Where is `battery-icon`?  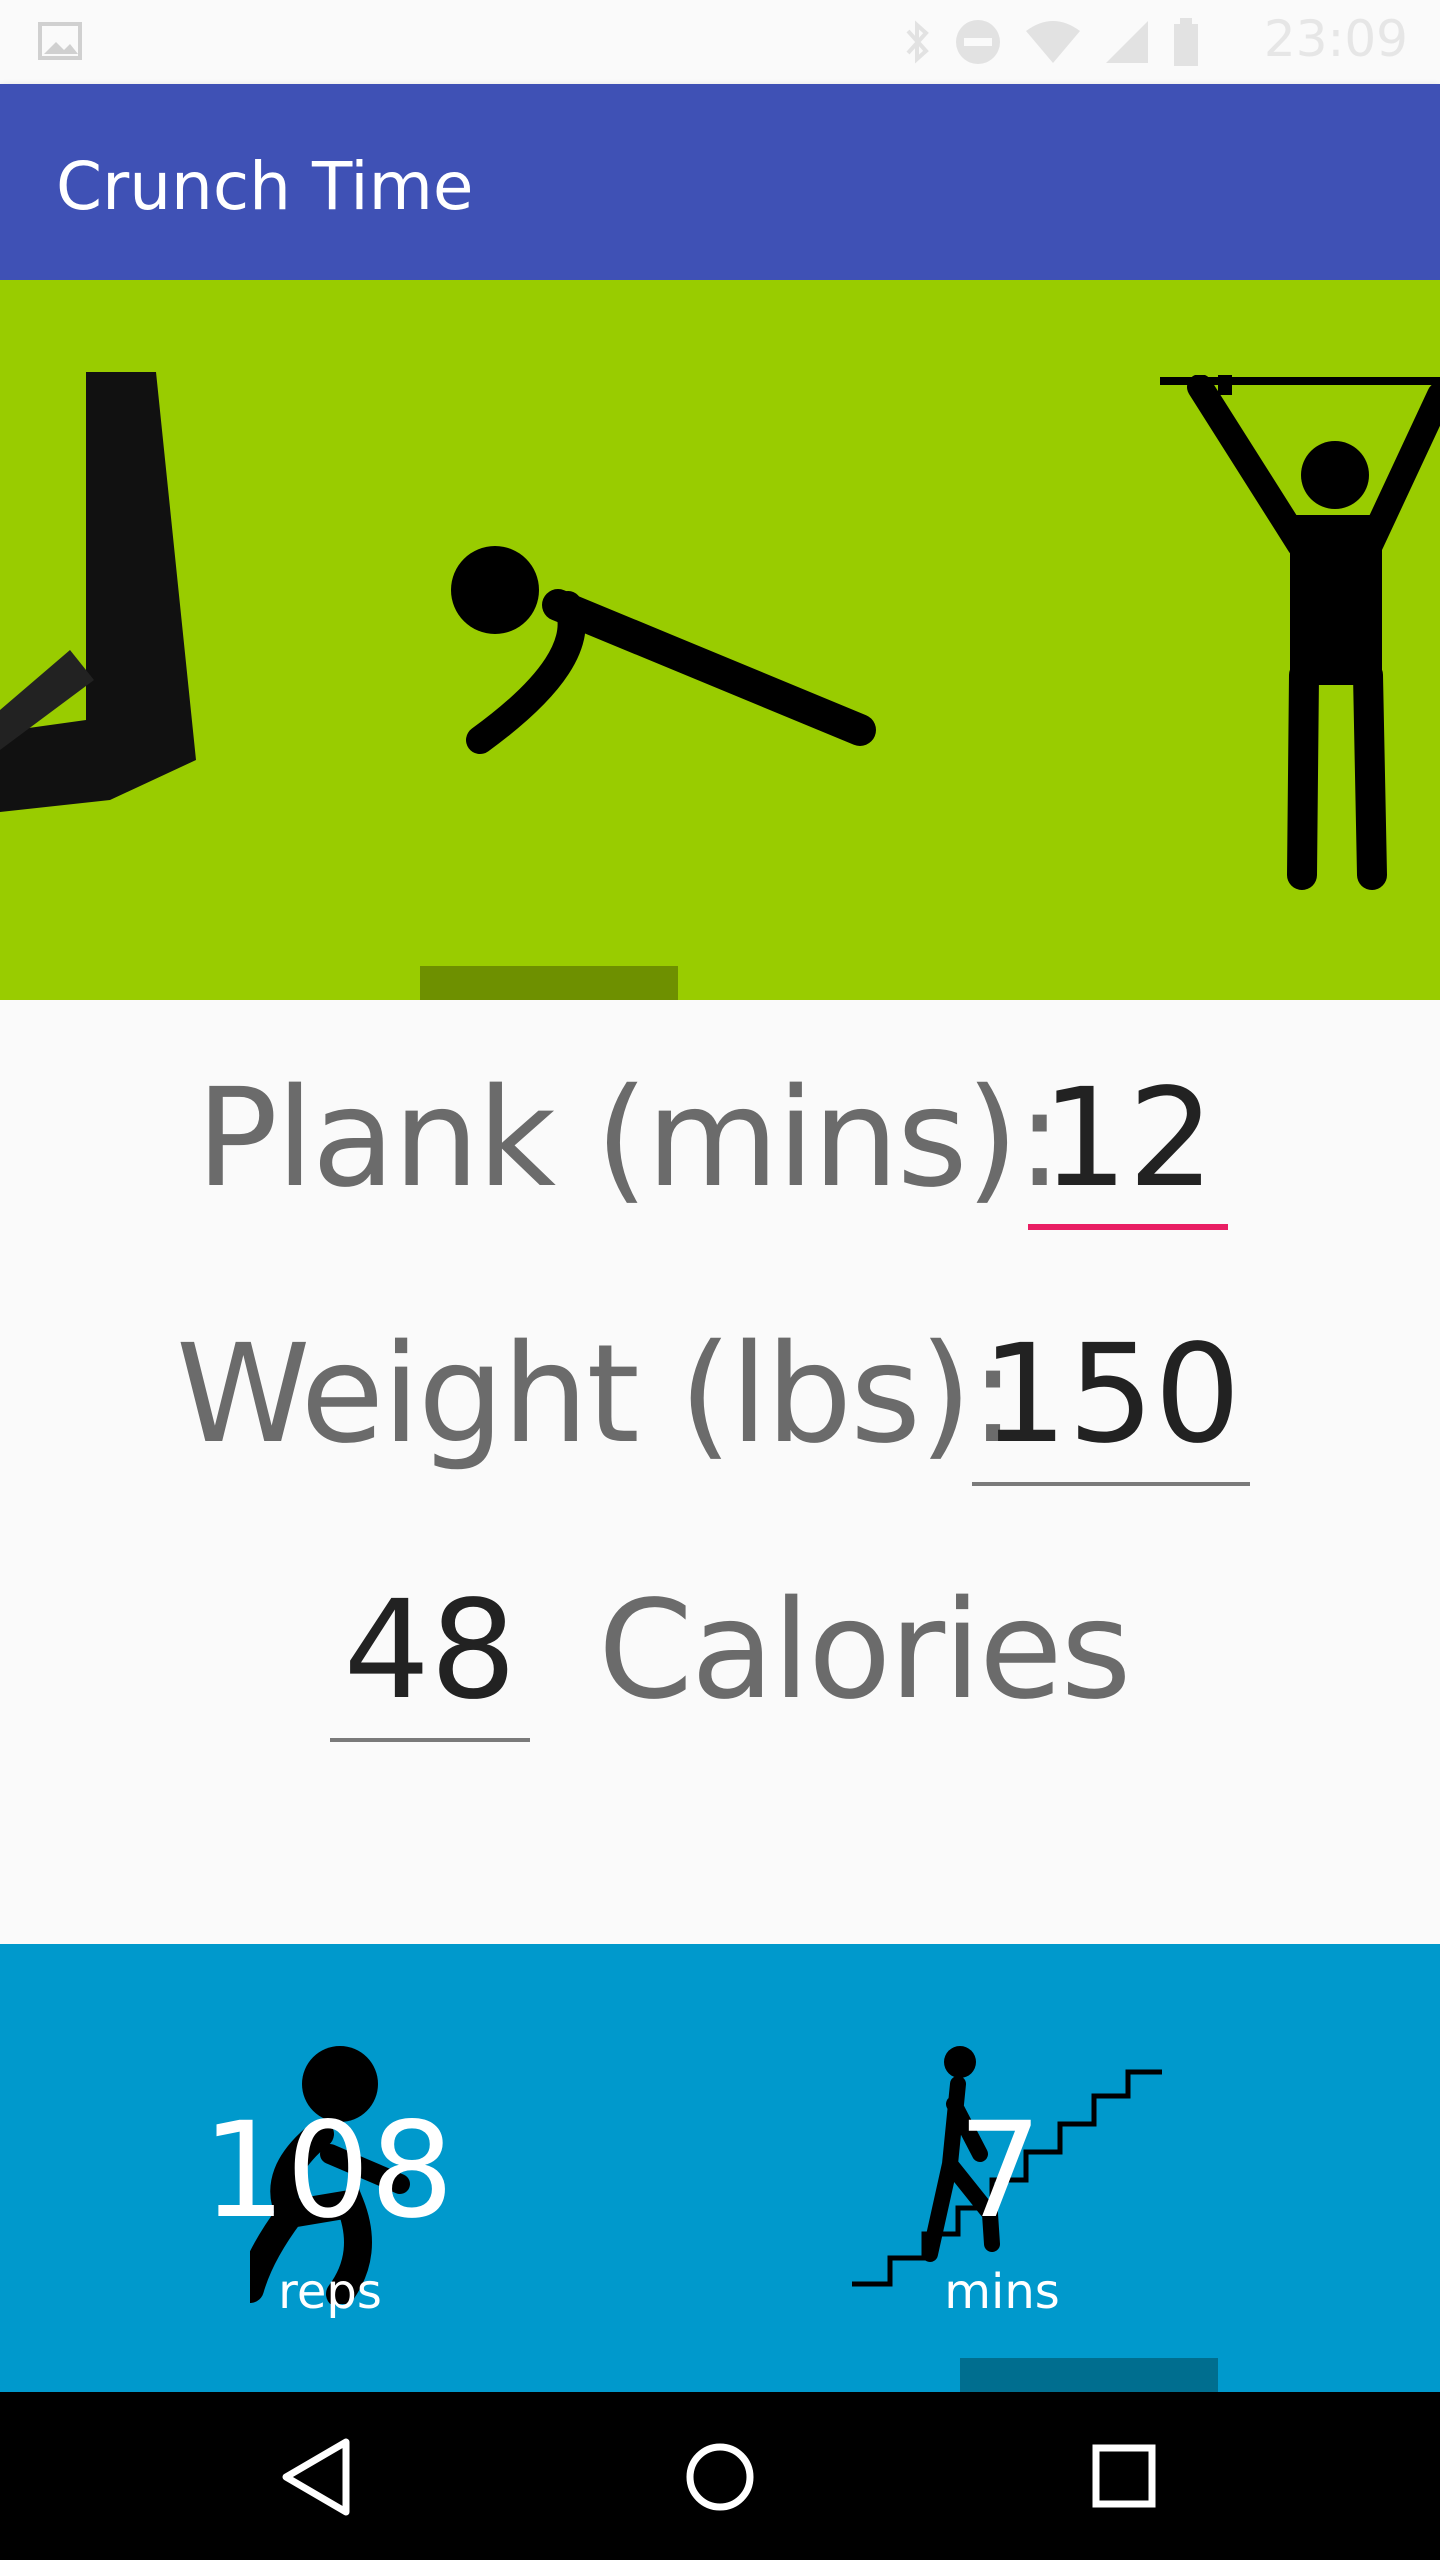 battery-icon is located at coordinates (1186, 42).